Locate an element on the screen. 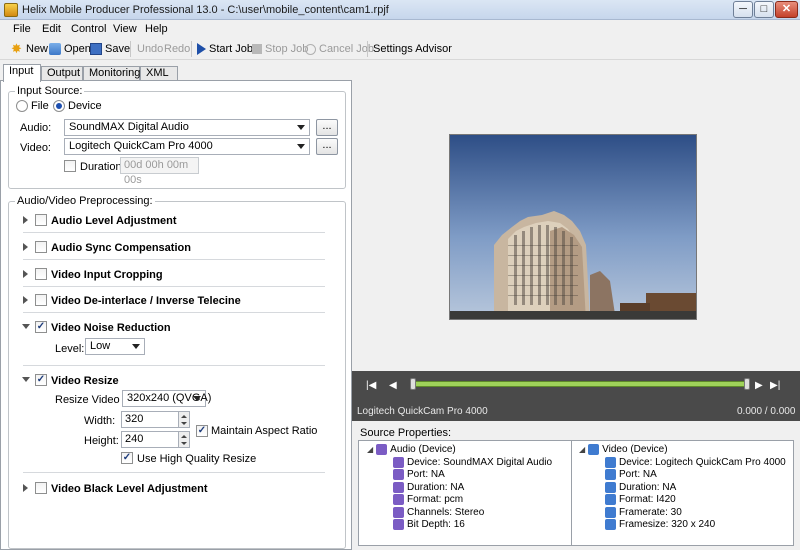  menu-help: Help is located at coordinates (156, 29).